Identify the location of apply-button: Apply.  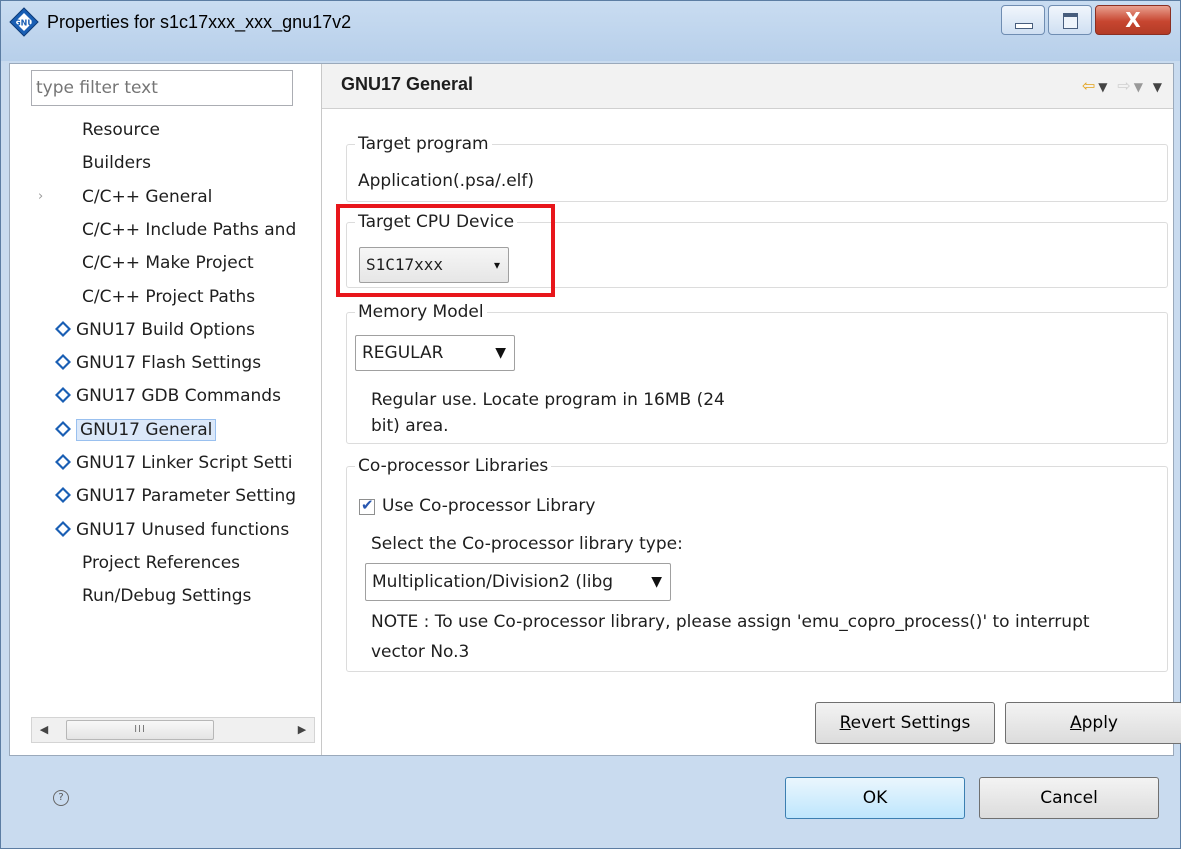
(1093, 723).